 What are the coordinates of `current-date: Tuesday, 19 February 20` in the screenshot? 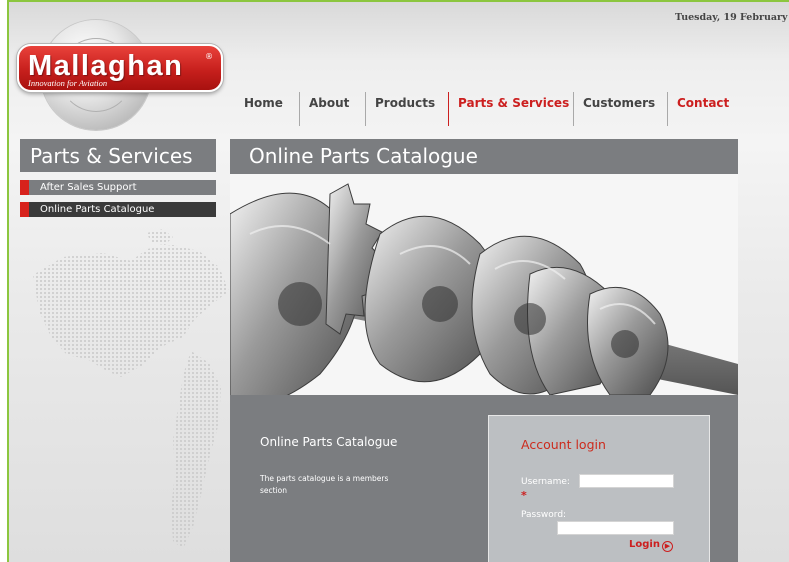 It's located at (732, 17).